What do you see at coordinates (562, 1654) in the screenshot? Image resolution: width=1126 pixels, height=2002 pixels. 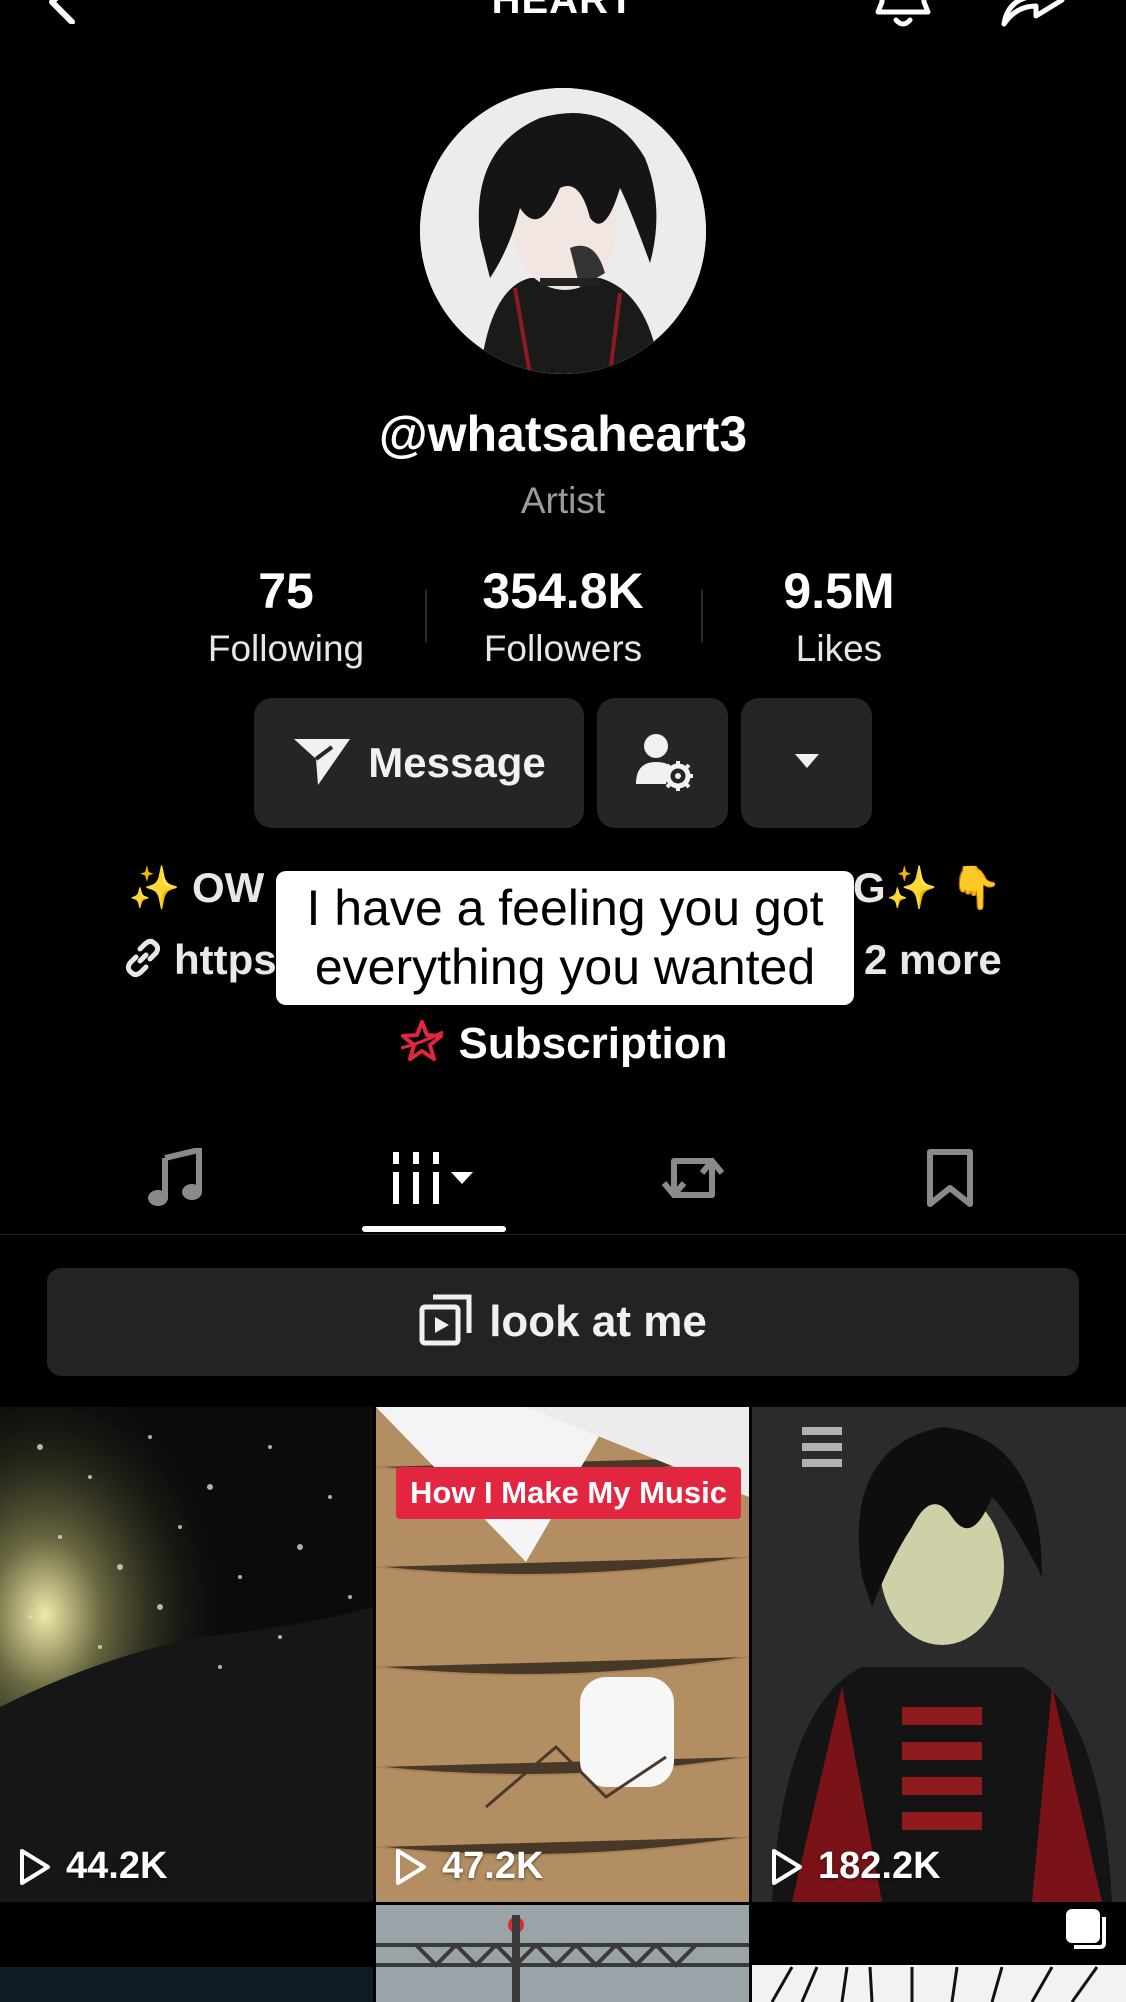 I see `video-thumbnail: How I Make My Music 47.2K` at bounding box center [562, 1654].